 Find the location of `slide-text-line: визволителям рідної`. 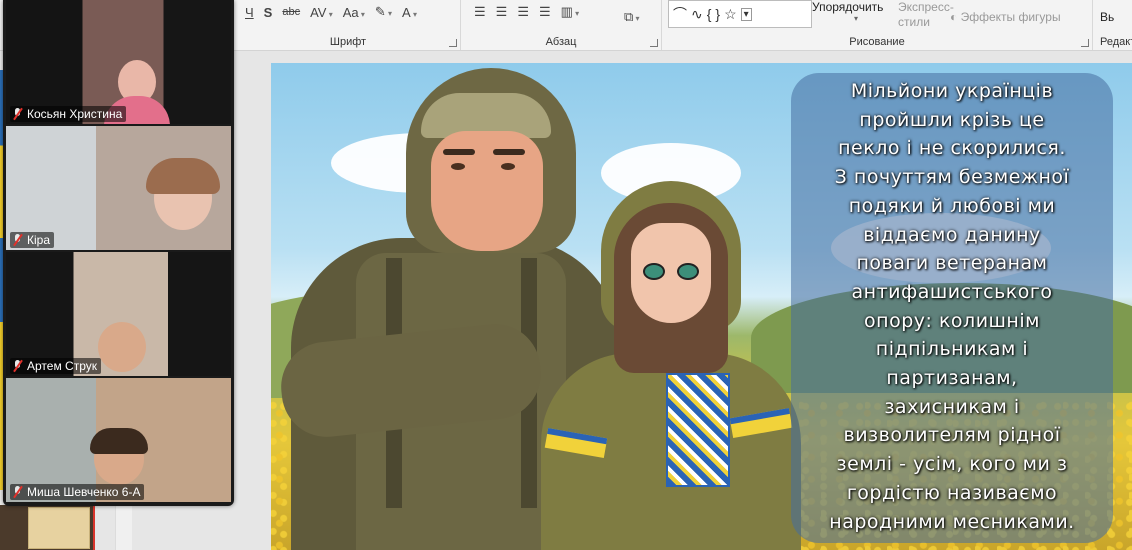

slide-text-line: визволителям рідної is located at coordinates (952, 435).